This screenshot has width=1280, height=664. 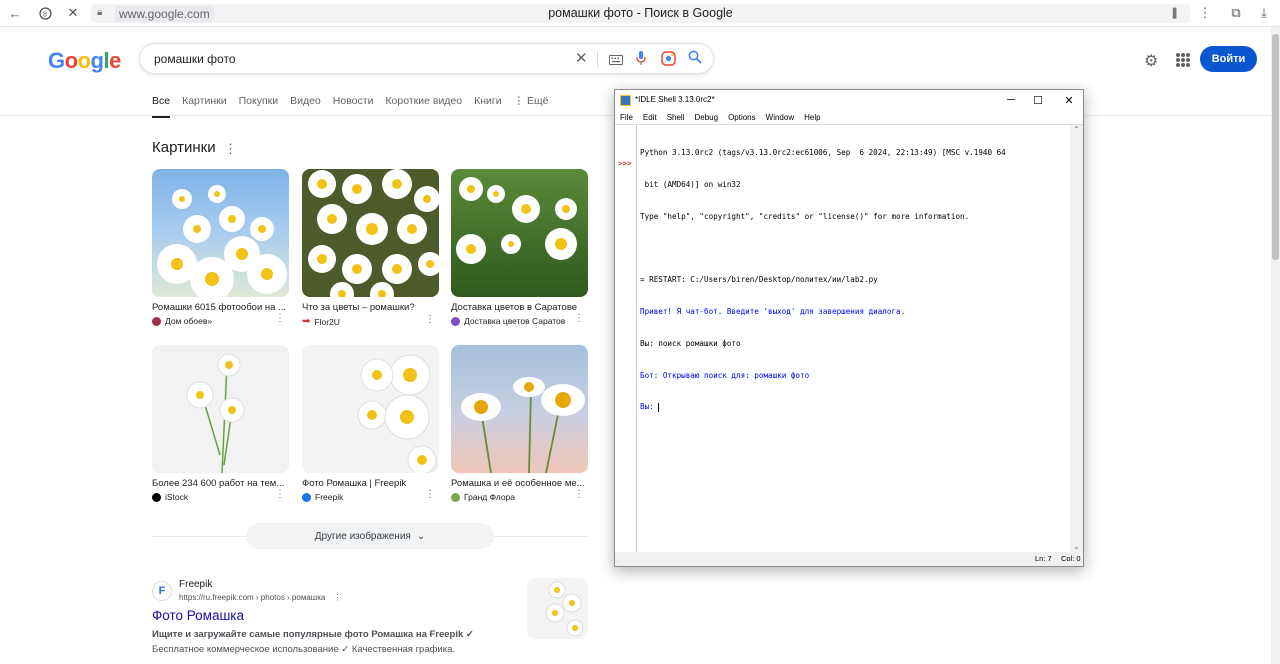 I want to click on image-caption: Доставка цветов в Саратове, so click(x=518, y=307).